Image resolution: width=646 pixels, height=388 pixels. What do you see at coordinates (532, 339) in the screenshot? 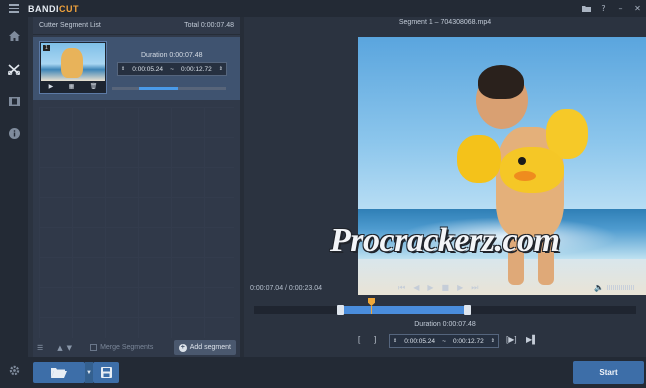
I see `next-icon: ▶▌` at bounding box center [532, 339].